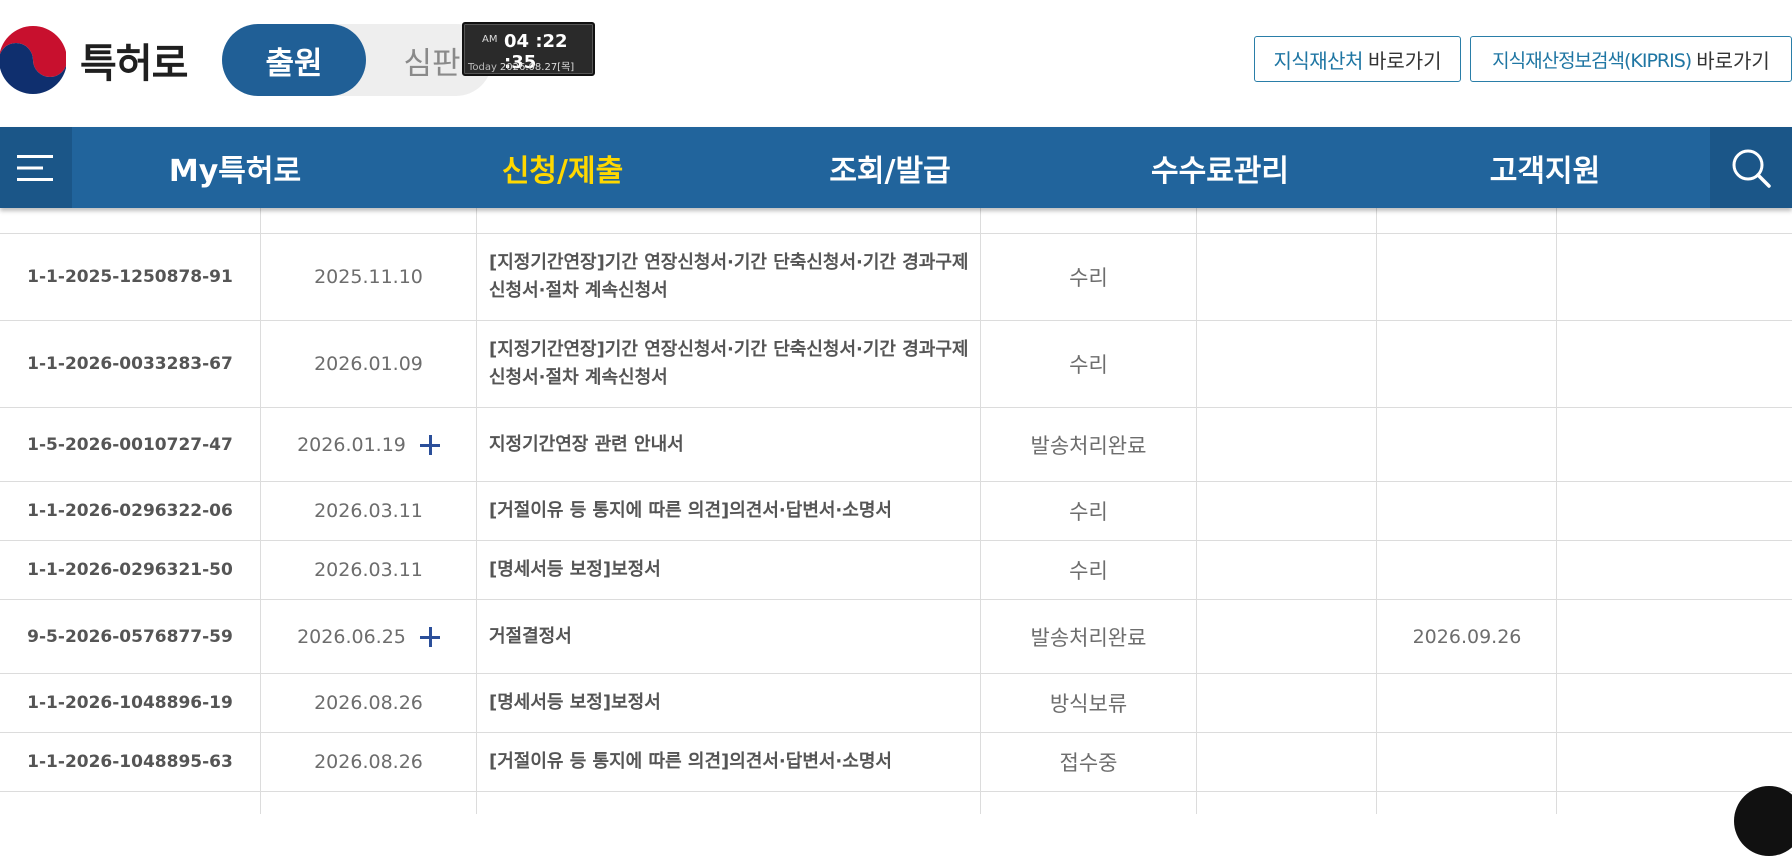  I want to click on submit-date-cell: 2026.06.25, so click(368, 636).